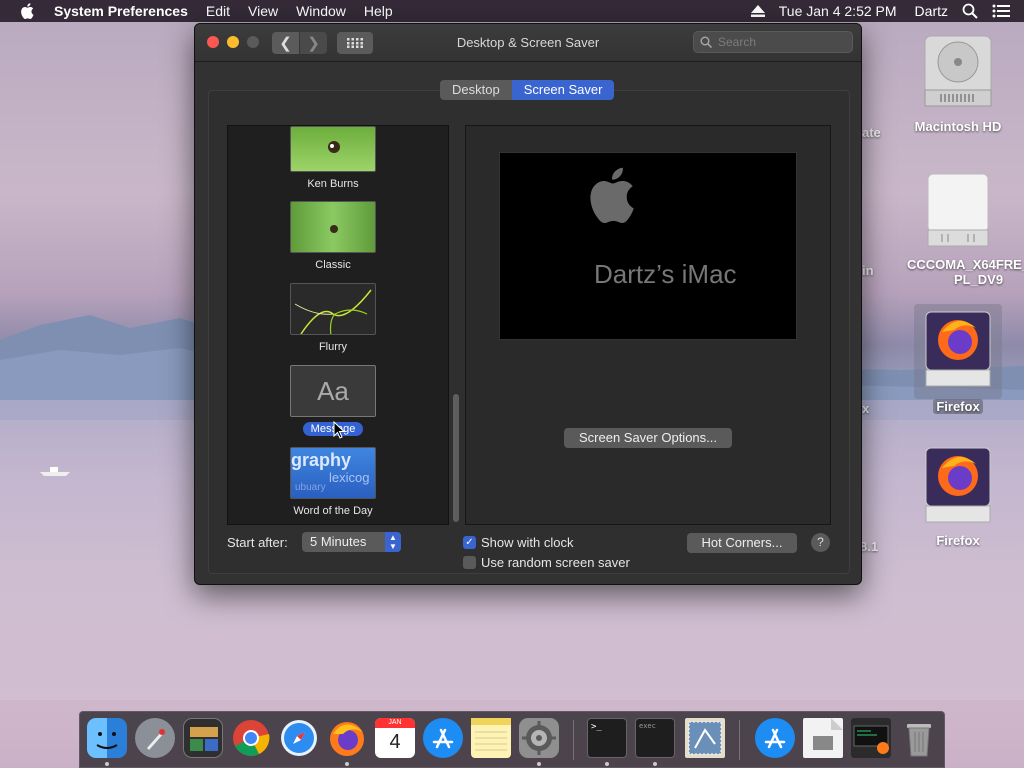 The width and height of the screenshot is (1024, 768). I want to click on random-screen-saver-label: Use random screen saver, so click(555, 562).